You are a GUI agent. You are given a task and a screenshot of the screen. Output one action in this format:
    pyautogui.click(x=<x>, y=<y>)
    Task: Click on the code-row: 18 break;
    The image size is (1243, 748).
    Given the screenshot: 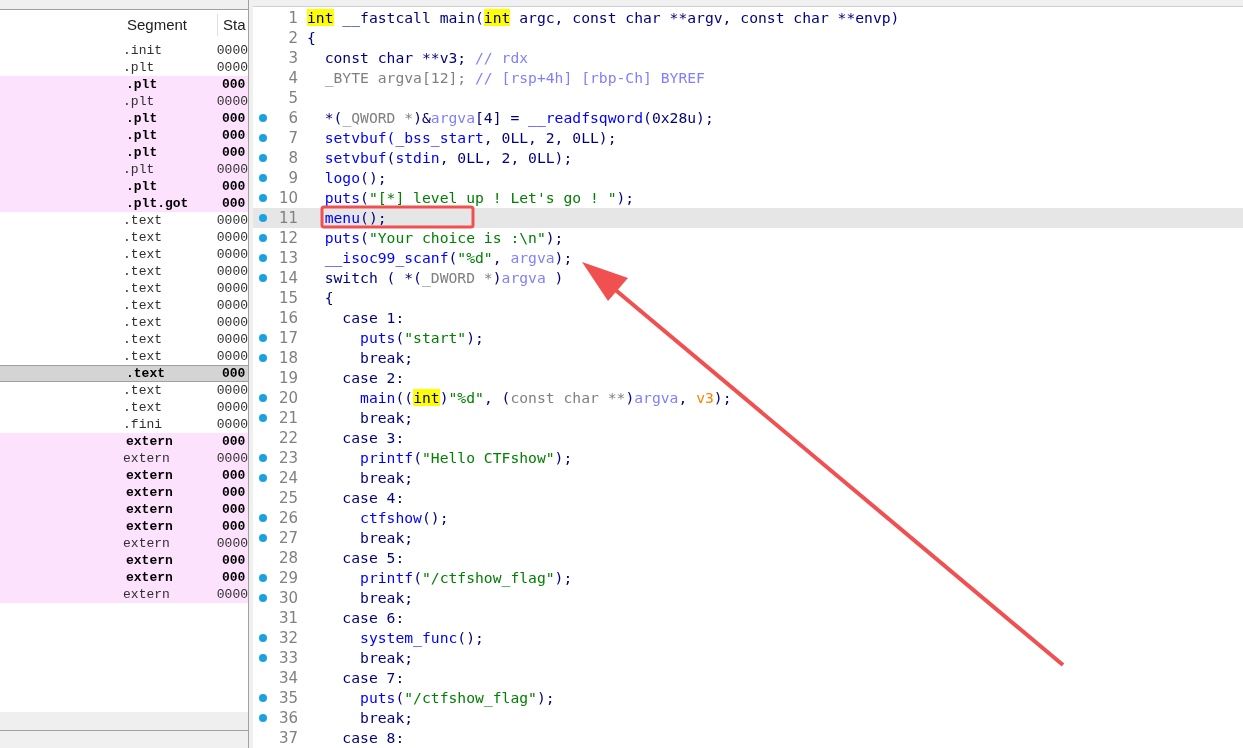 What is the action you would take?
    pyautogui.click(x=748, y=358)
    